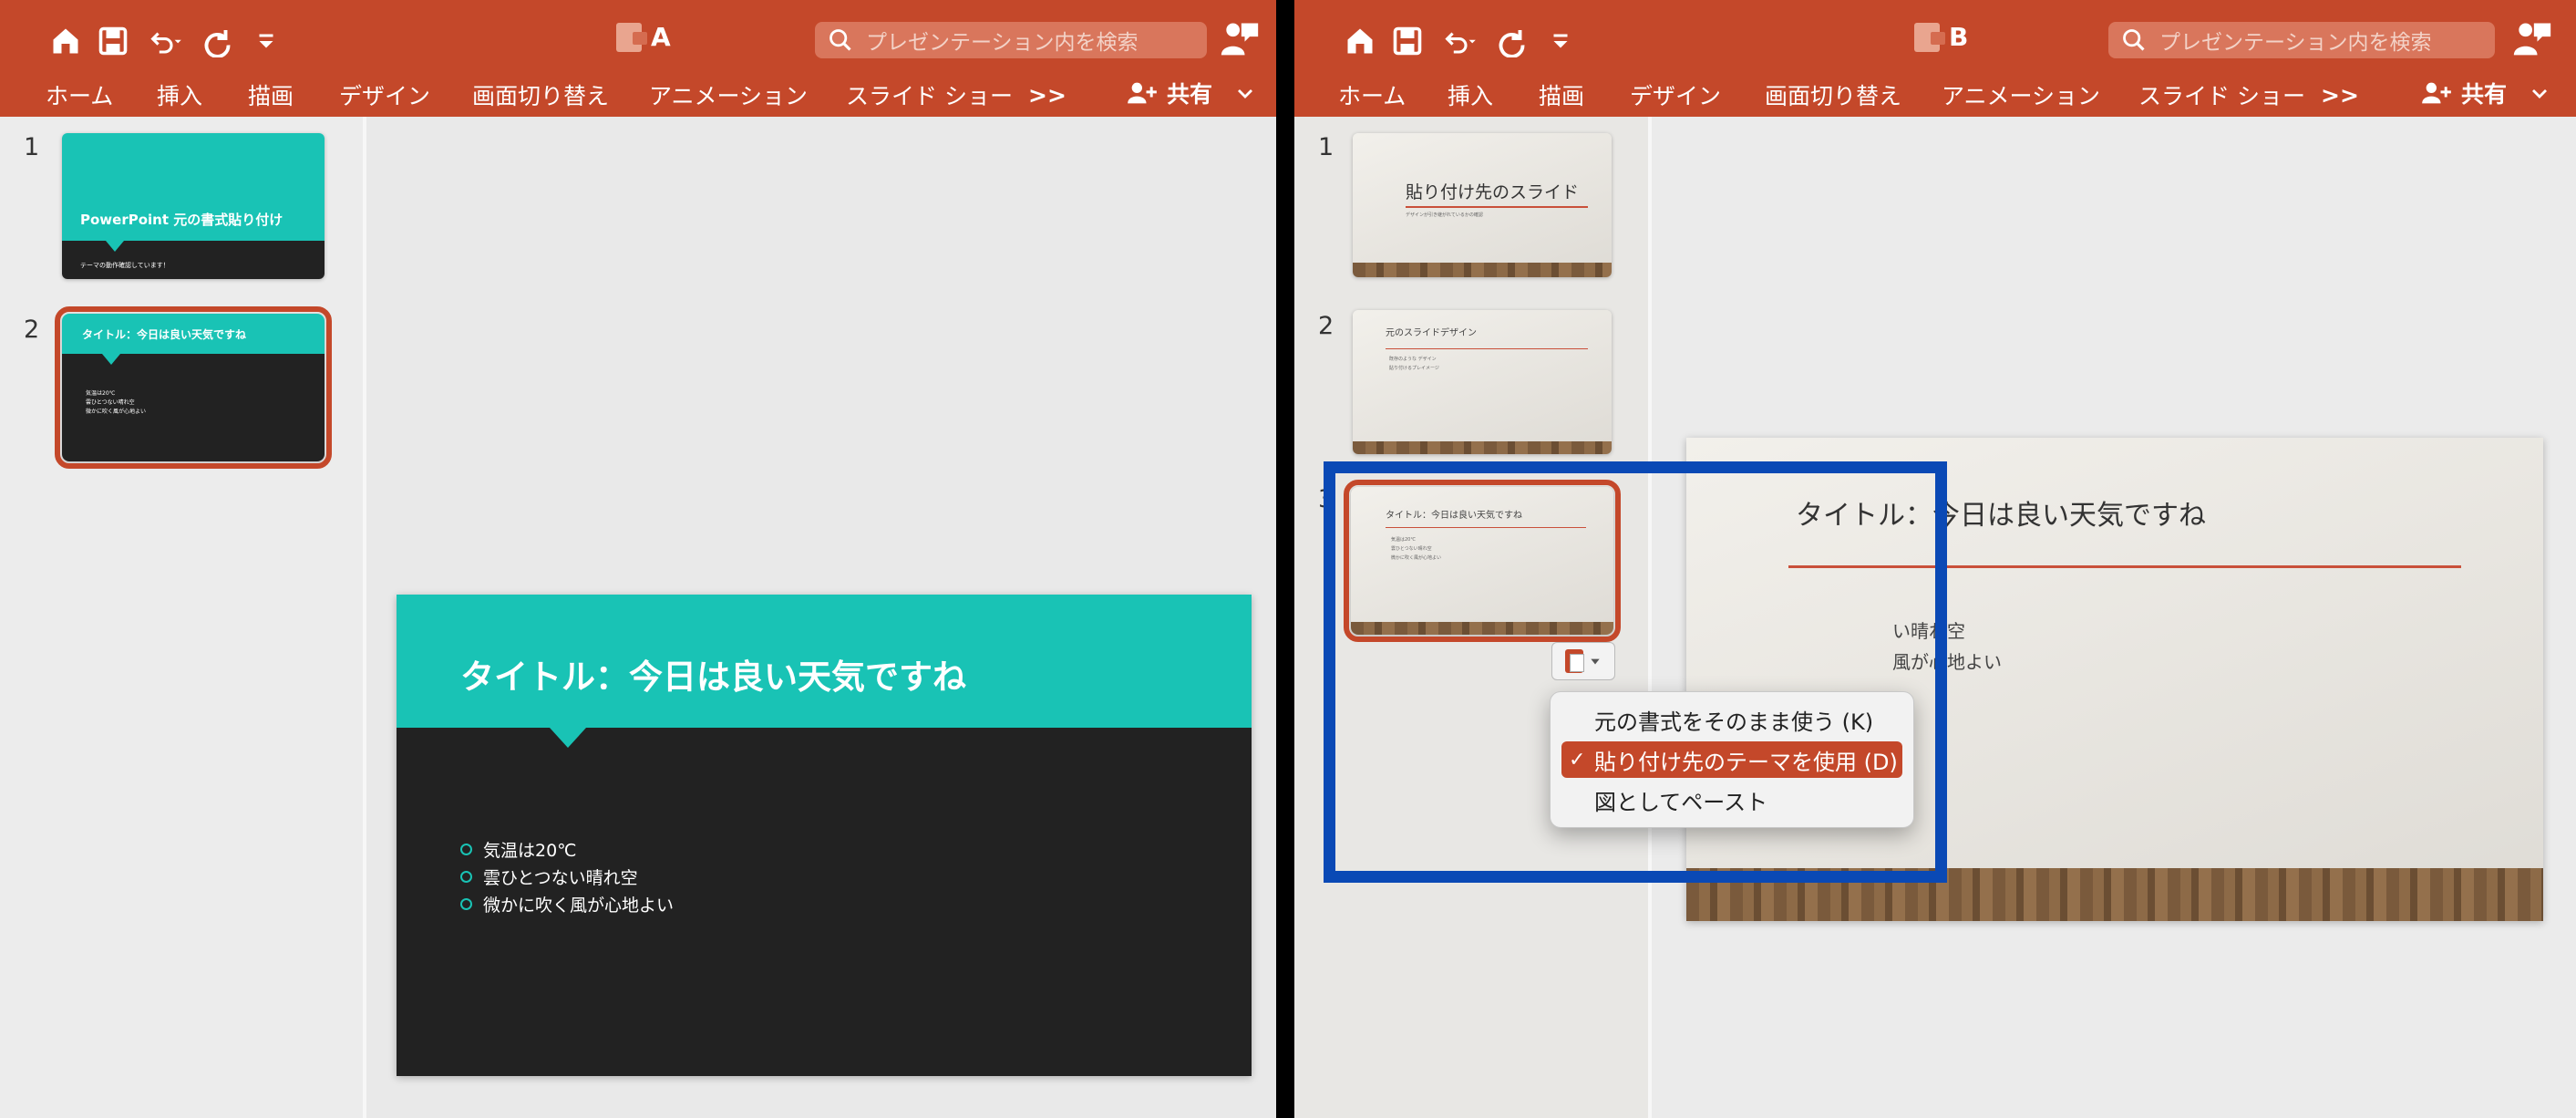 This screenshot has width=2576, height=1118. What do you see at coordinates (1482, 205) in the screenshot?
I see `slide-thumbnail-1: 貼り付け先のスライド デザインが引き継がれているかの確認` at bounding box center [1482, 205].